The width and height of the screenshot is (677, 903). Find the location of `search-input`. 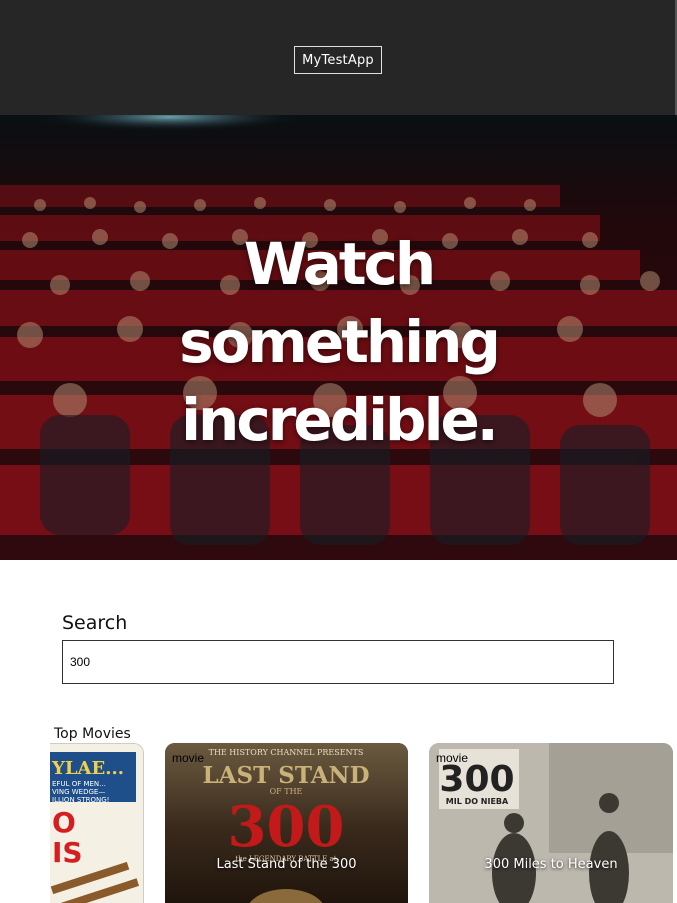

search-input is located at coordinates (338, 662).